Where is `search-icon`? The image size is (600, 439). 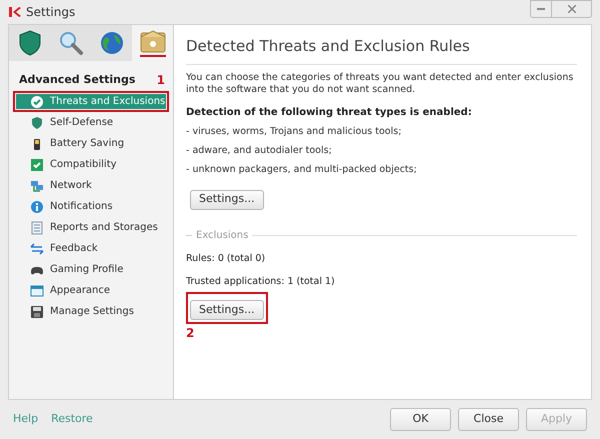 search-icon is located at coordinates (71, 43).